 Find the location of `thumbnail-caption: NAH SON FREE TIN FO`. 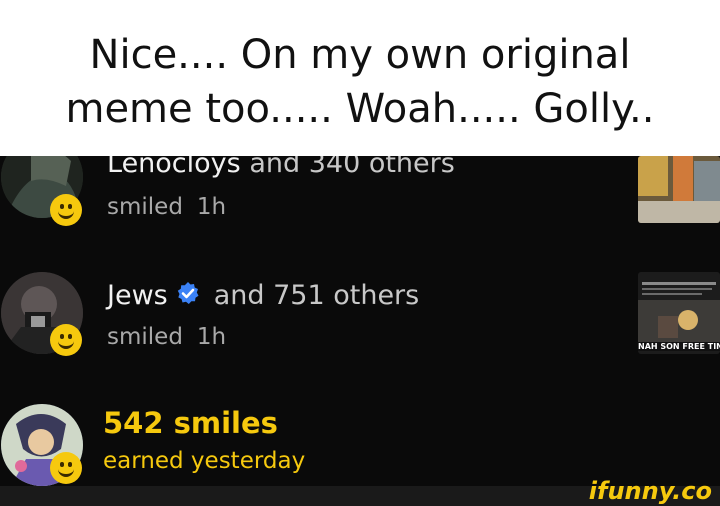

thumbnail-caption: NAH SON FREE TIN FO is located at coordinates (679, 346).